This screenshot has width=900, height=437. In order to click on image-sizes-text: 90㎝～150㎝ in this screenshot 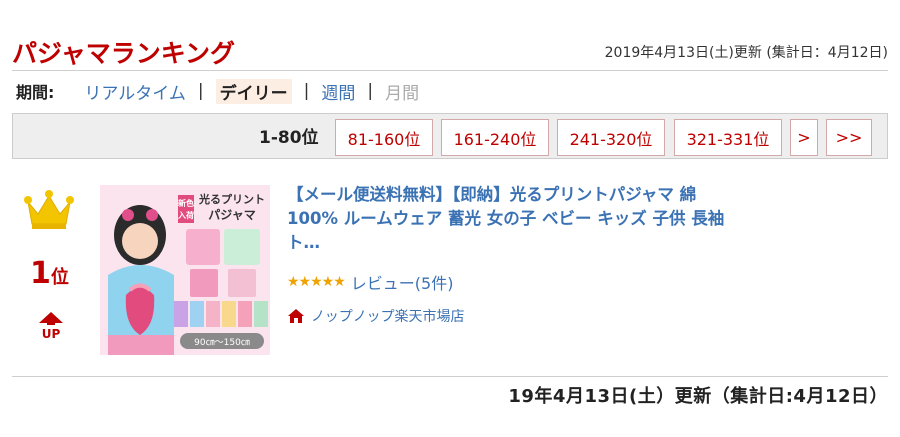, I will do `click(222, 343)`.